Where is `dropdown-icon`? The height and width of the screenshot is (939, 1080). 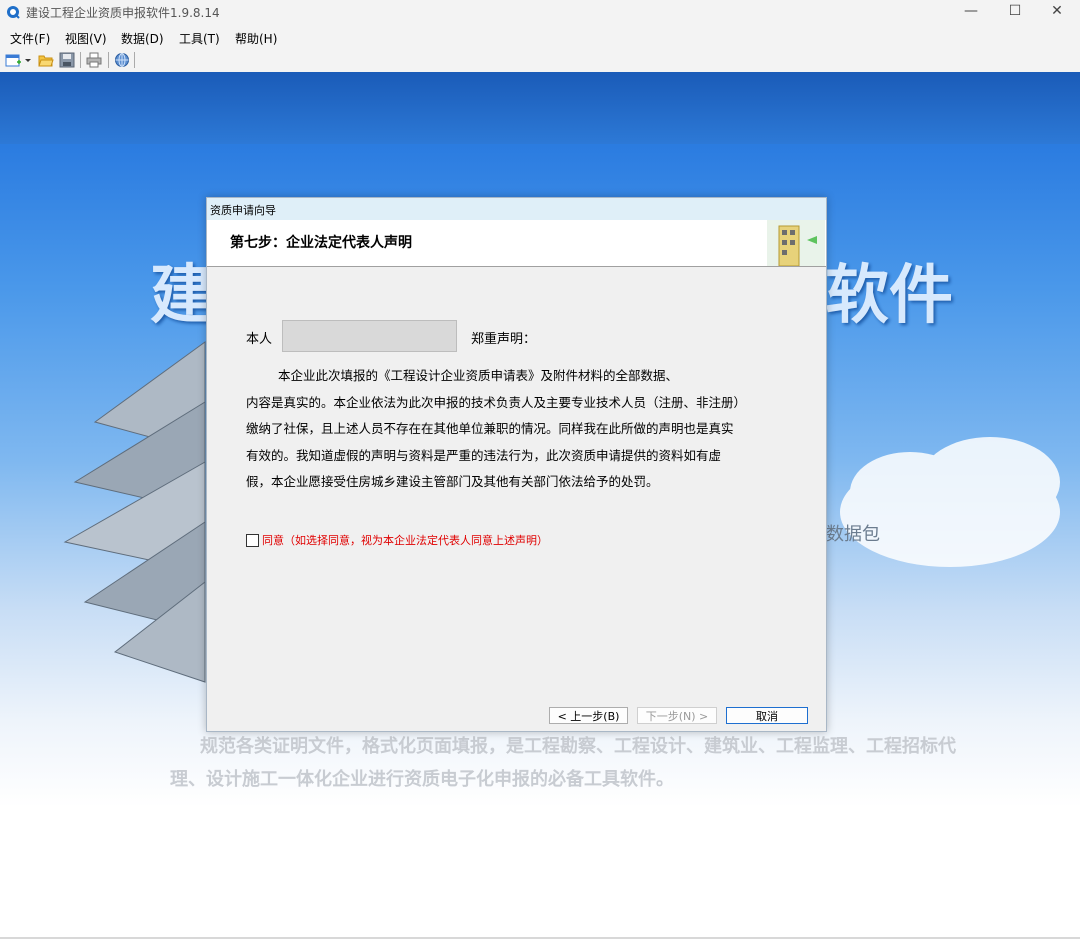
dropdown-icon is located at coordinates (28, 60).